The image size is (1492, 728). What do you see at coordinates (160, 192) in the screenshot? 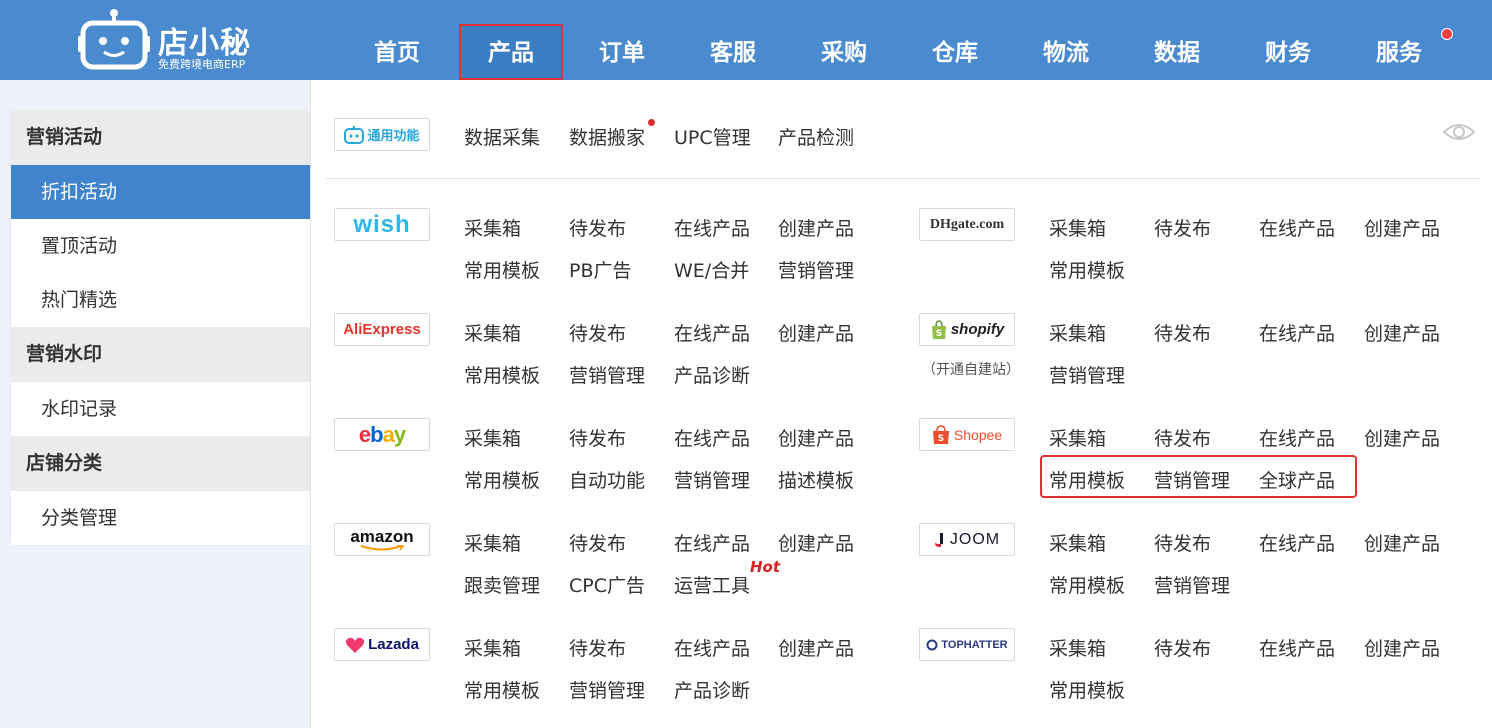
I see `sidebar-item-discount: 折扣活动` at bounding box center [160, 192].